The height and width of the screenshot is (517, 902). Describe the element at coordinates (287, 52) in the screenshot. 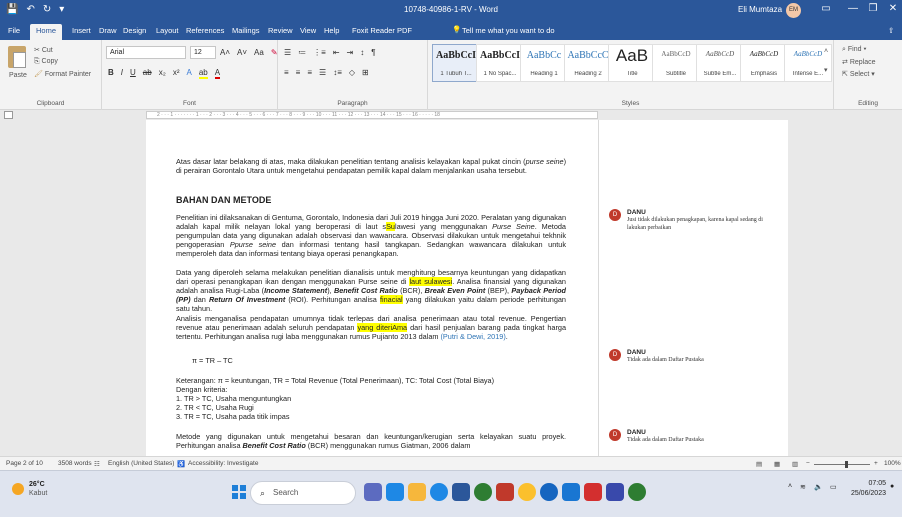

I see `bullets-icon: ☰` at that location.